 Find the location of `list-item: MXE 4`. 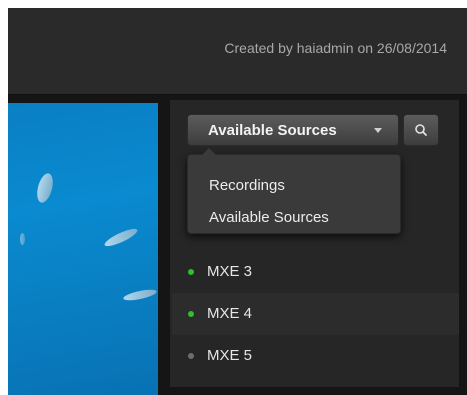

list-item: MXE 4 is located at coordinates (315, 314).